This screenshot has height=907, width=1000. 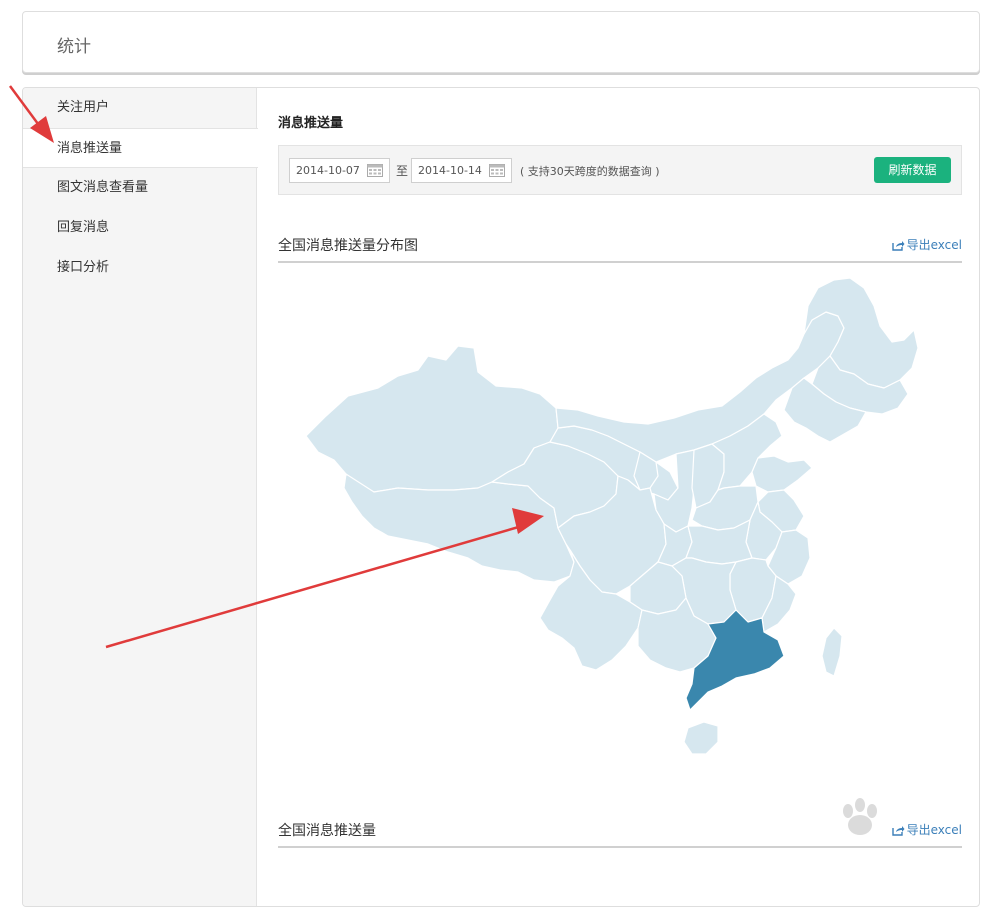 What do you see at coordinates (311, 123) in the screenshot?
I see `section-title: 消息推送量` at bounding box center [311, 123].